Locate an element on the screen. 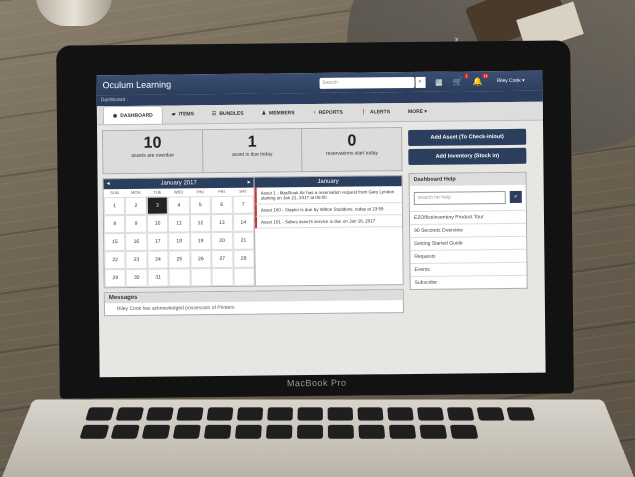 Image resolution: width=635 pixels, height=477 pixels. help-link: Getting Started Guide is located at coordinates (468, 243).